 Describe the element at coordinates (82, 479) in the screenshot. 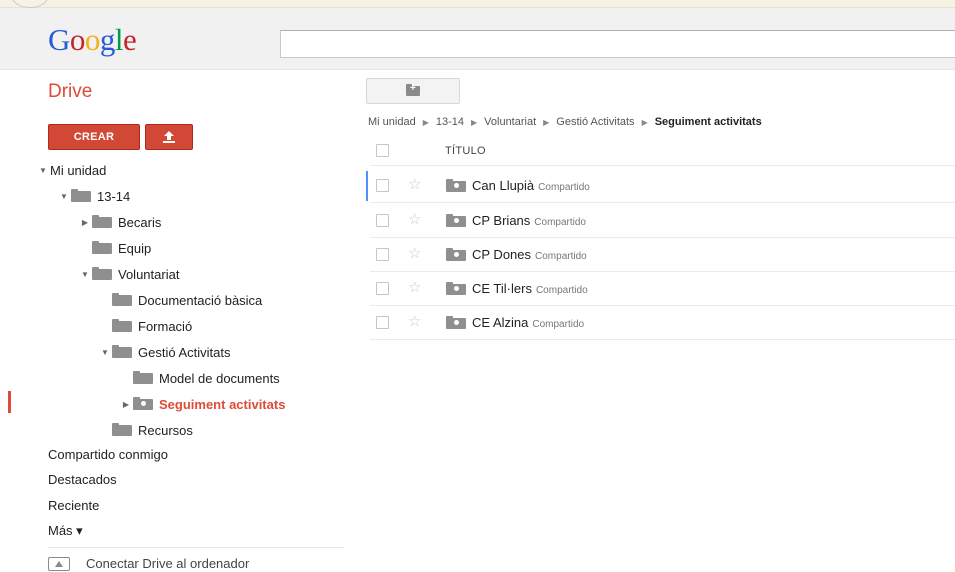

I see `nav-starred: Destacados` at that location.